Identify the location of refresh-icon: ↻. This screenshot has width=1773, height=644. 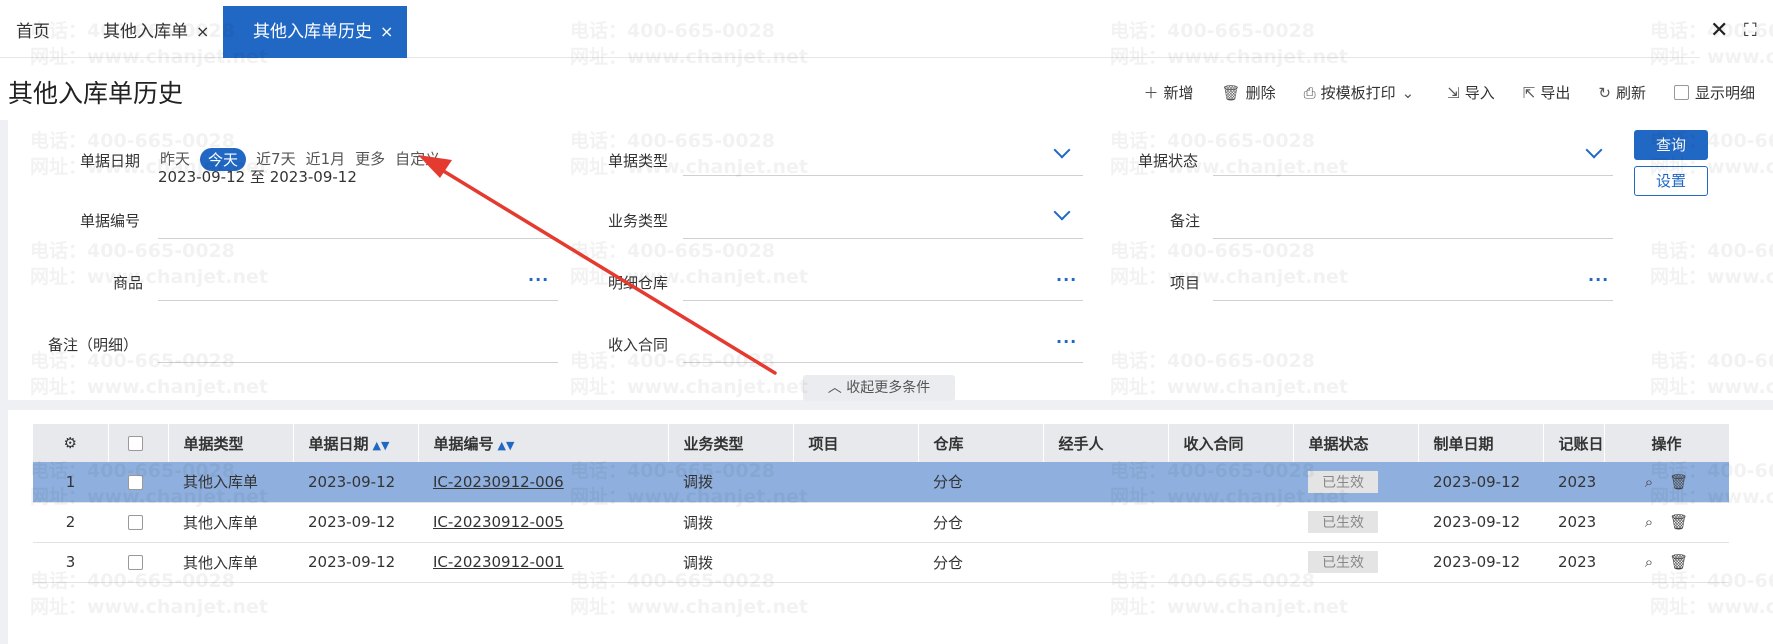
(1604, 92).